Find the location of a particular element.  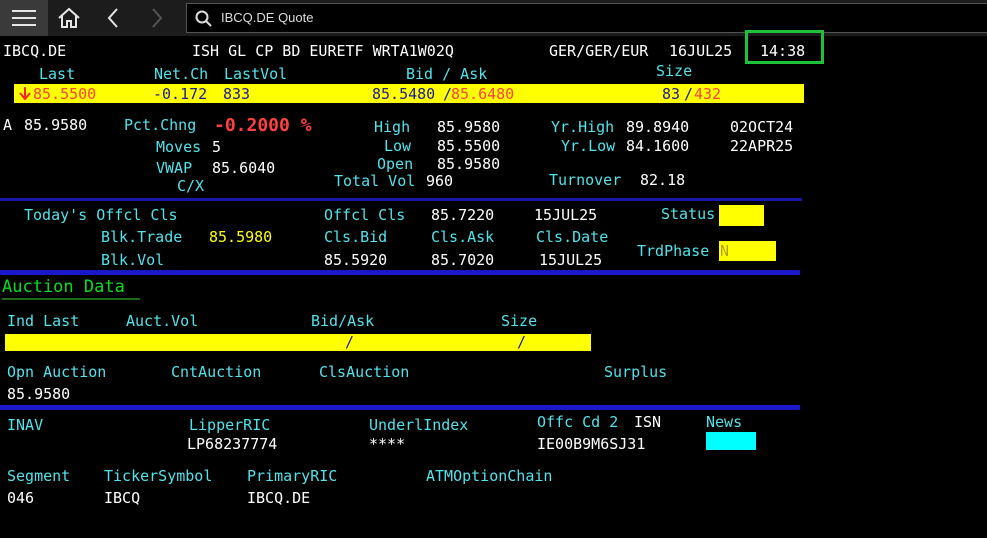

last-label: Last is located at coordinates (57, 74).